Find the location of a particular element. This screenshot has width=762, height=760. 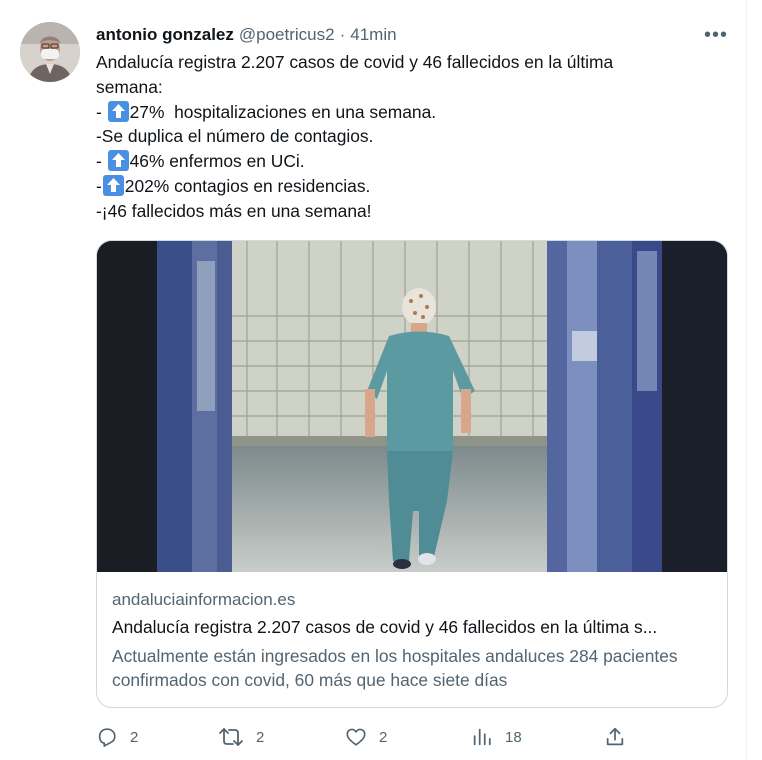

line-text: 27% hospitalizaciones en una semana. is located at coordinates (283, 111).